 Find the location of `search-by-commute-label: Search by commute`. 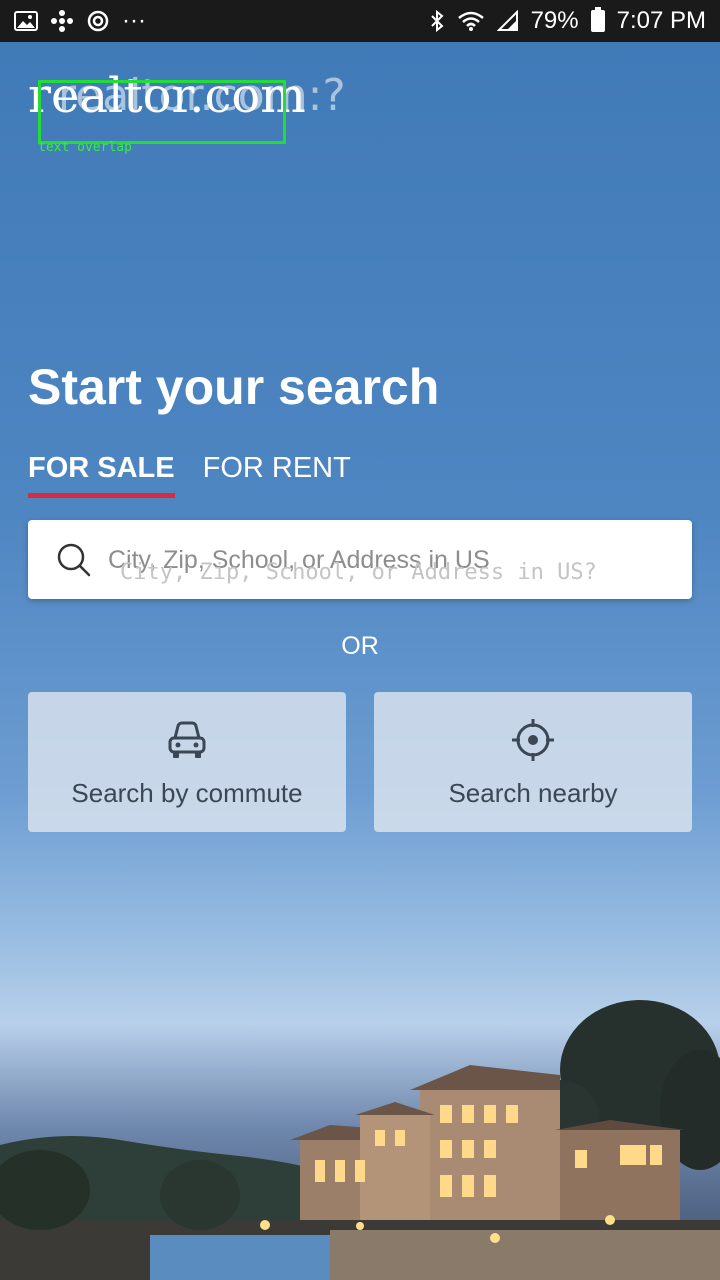

search-by-commute-label: Search by commute is located at coordinates (187, 792).